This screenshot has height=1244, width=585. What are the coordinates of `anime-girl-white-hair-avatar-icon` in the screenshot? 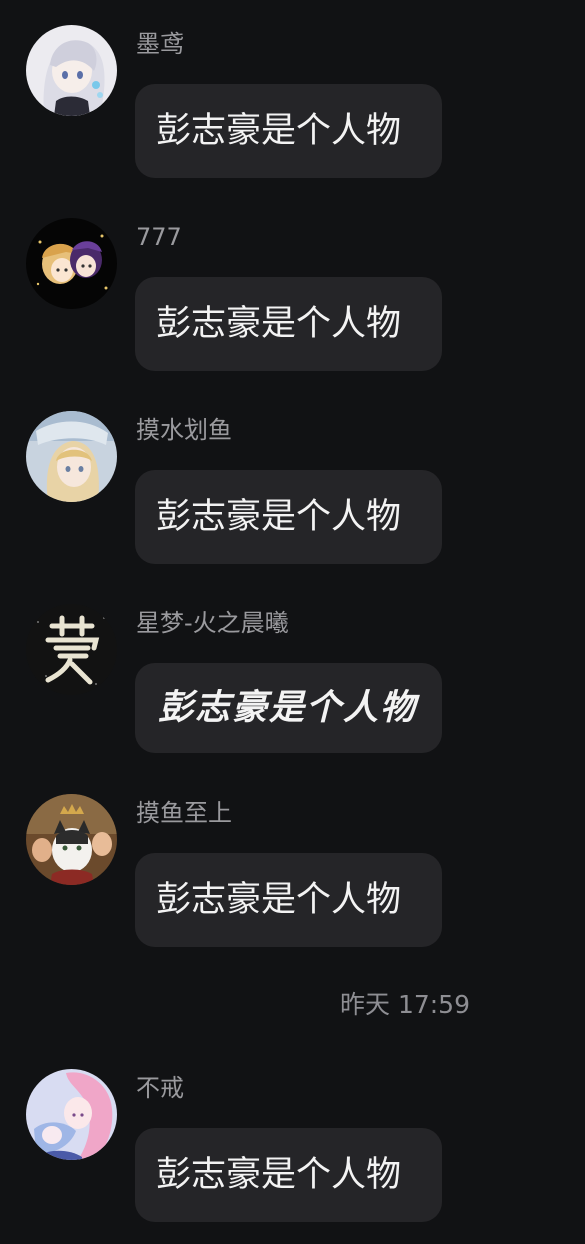 It's located at (71, 70).